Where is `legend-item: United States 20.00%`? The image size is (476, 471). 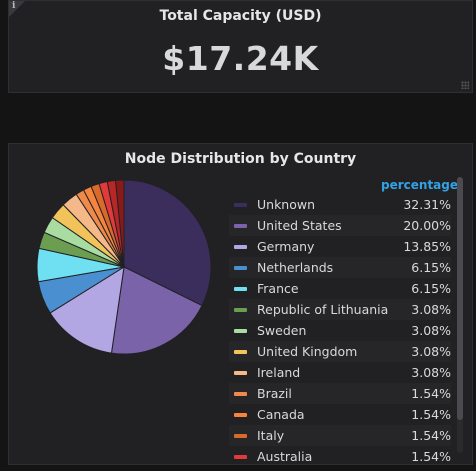 legend-item: United States 20.00% is located at coordinates (340, 225).